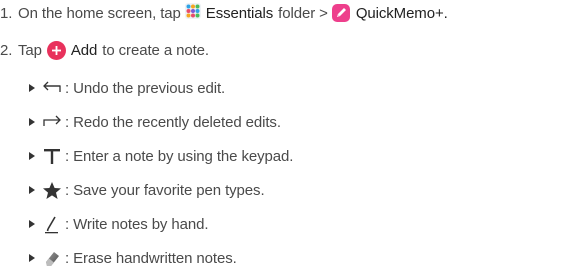 This screenshot has height=279, width=581. Describe the element at coordinates (52, 122) in the screenshot. I see `redo-arrow-icon` at that location.